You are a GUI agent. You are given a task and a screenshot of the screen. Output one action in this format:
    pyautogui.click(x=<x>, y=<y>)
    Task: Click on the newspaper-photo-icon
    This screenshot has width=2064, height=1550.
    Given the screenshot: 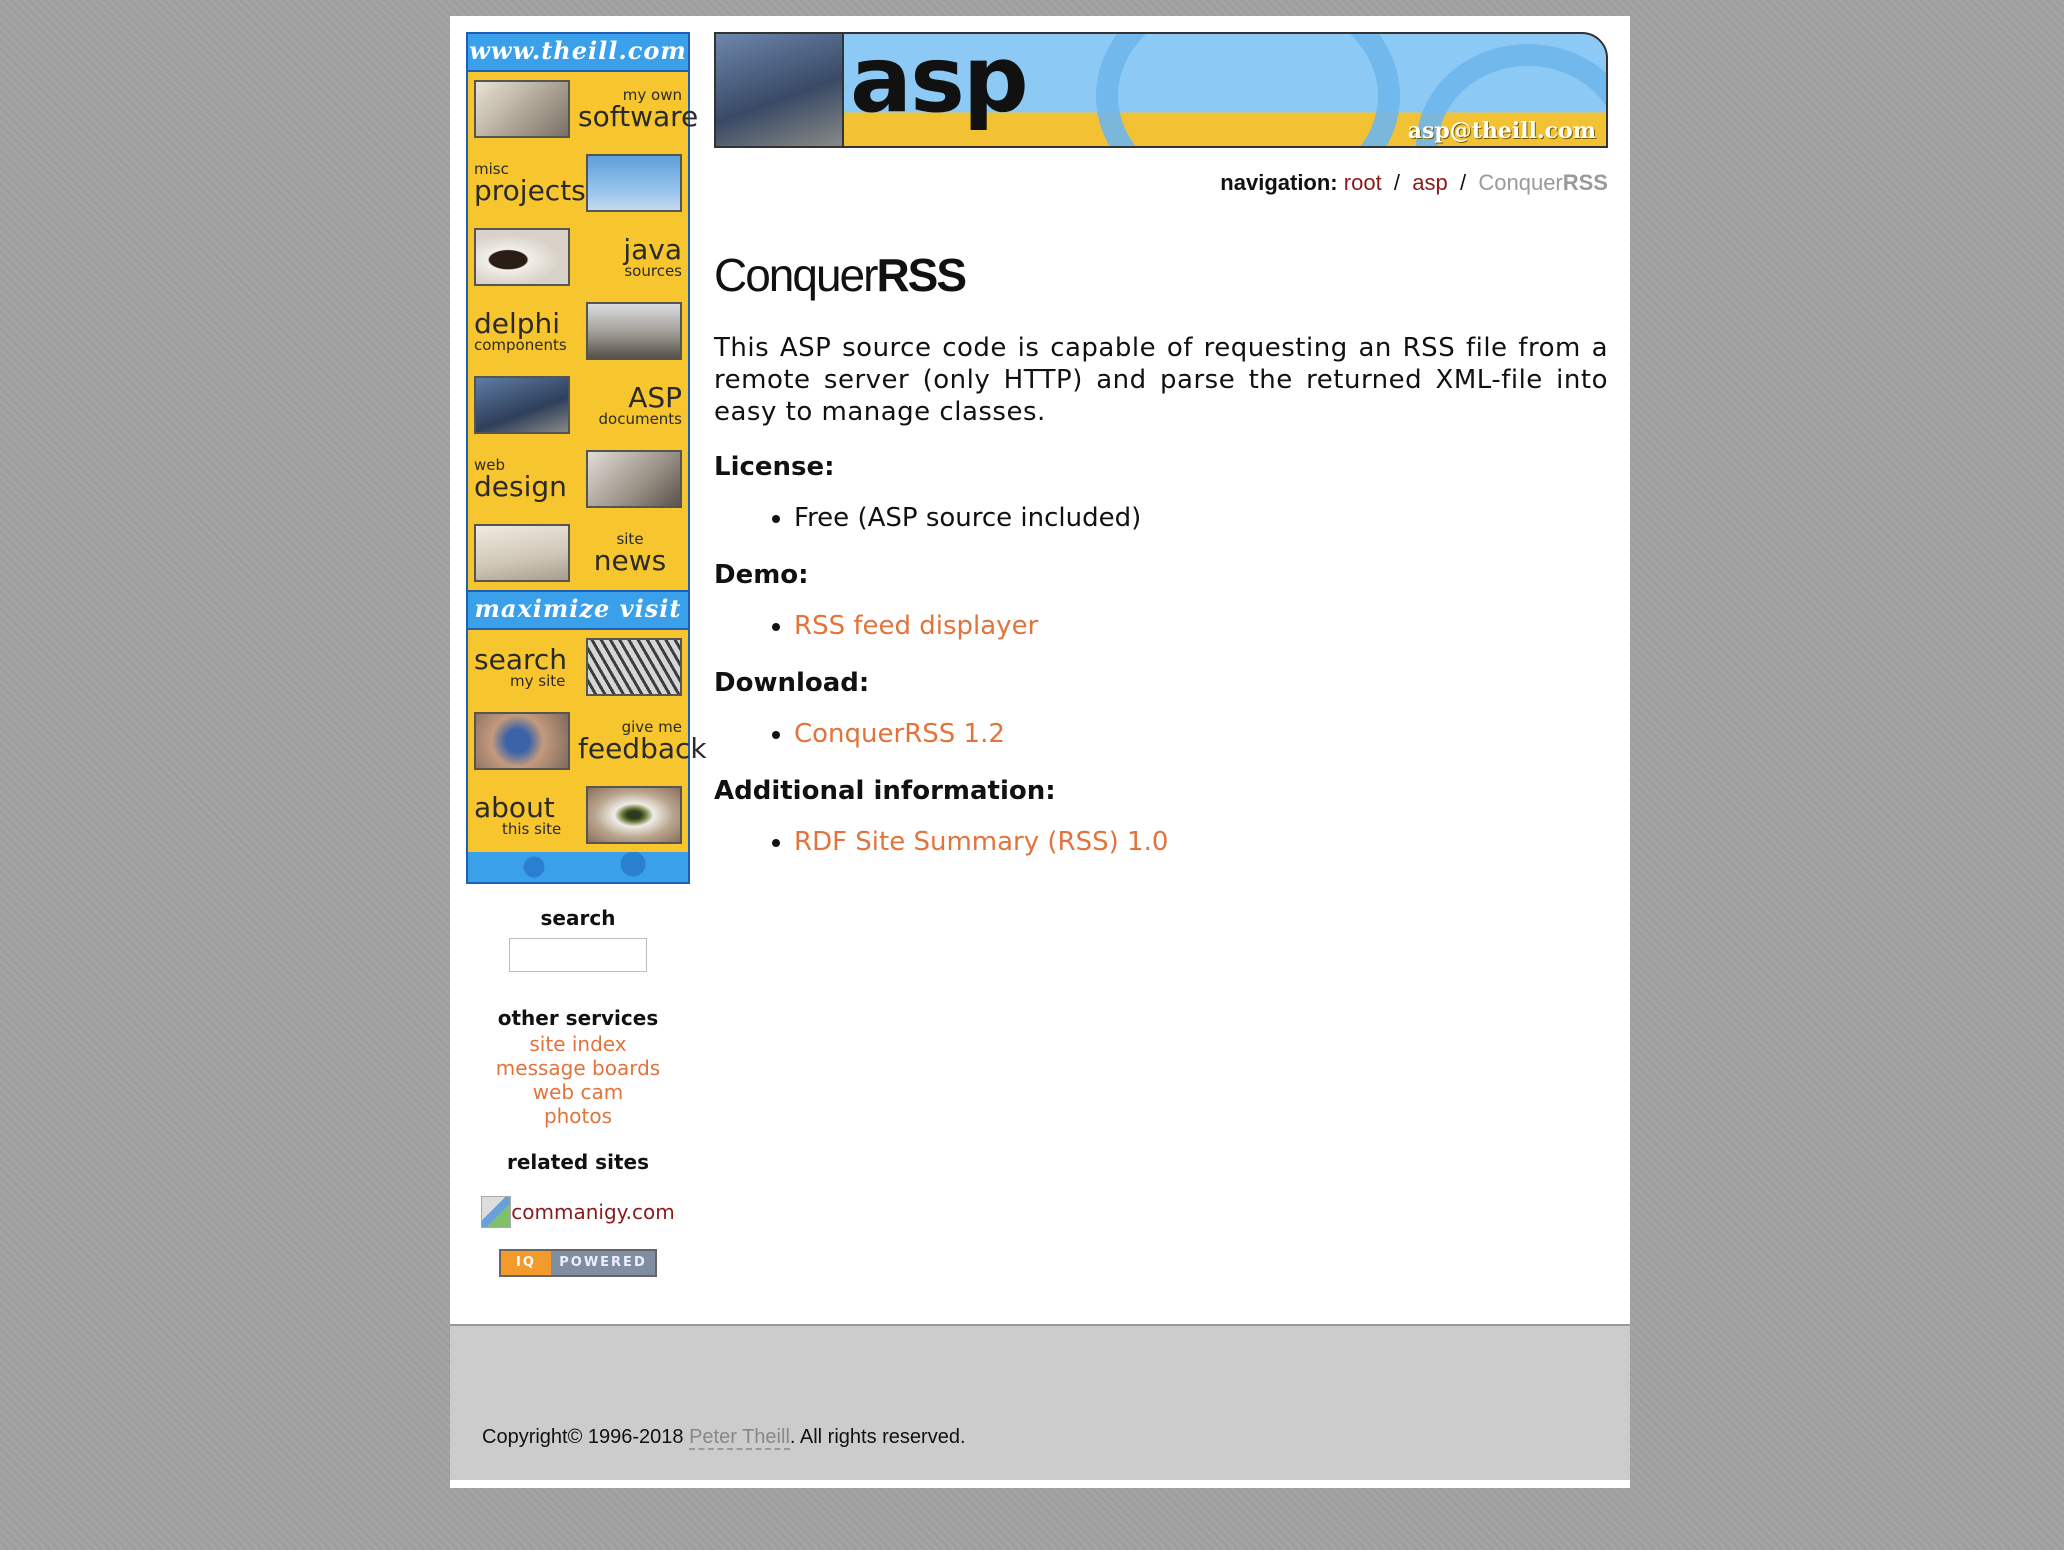 What is the action you would take?
    pyautogui.click(x=522, y=553)
    